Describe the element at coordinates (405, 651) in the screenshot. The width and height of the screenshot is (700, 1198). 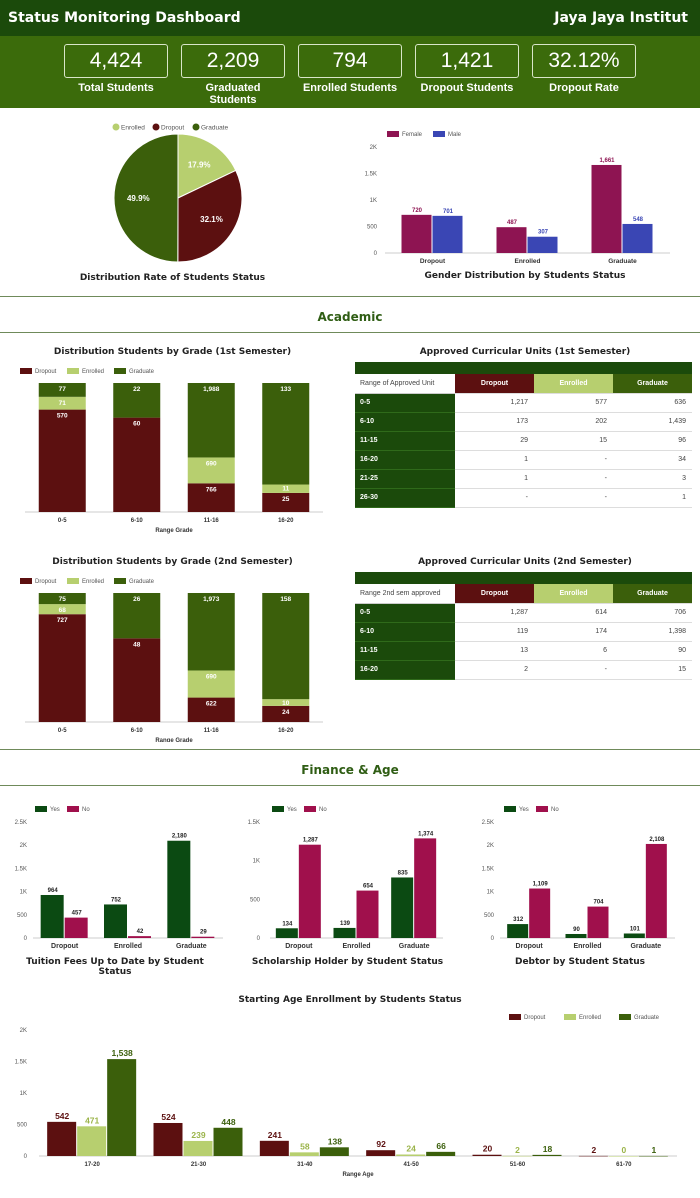
I see `row-label: 11-15` at that location.